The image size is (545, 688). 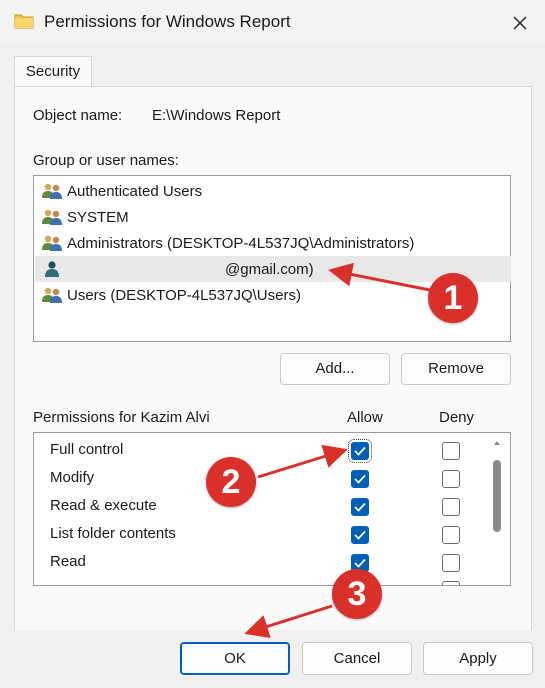 What do you see at coordinates (259, 479) in the screenshot?
I see `permission-row: Modify` at bounding box center [259, 479].